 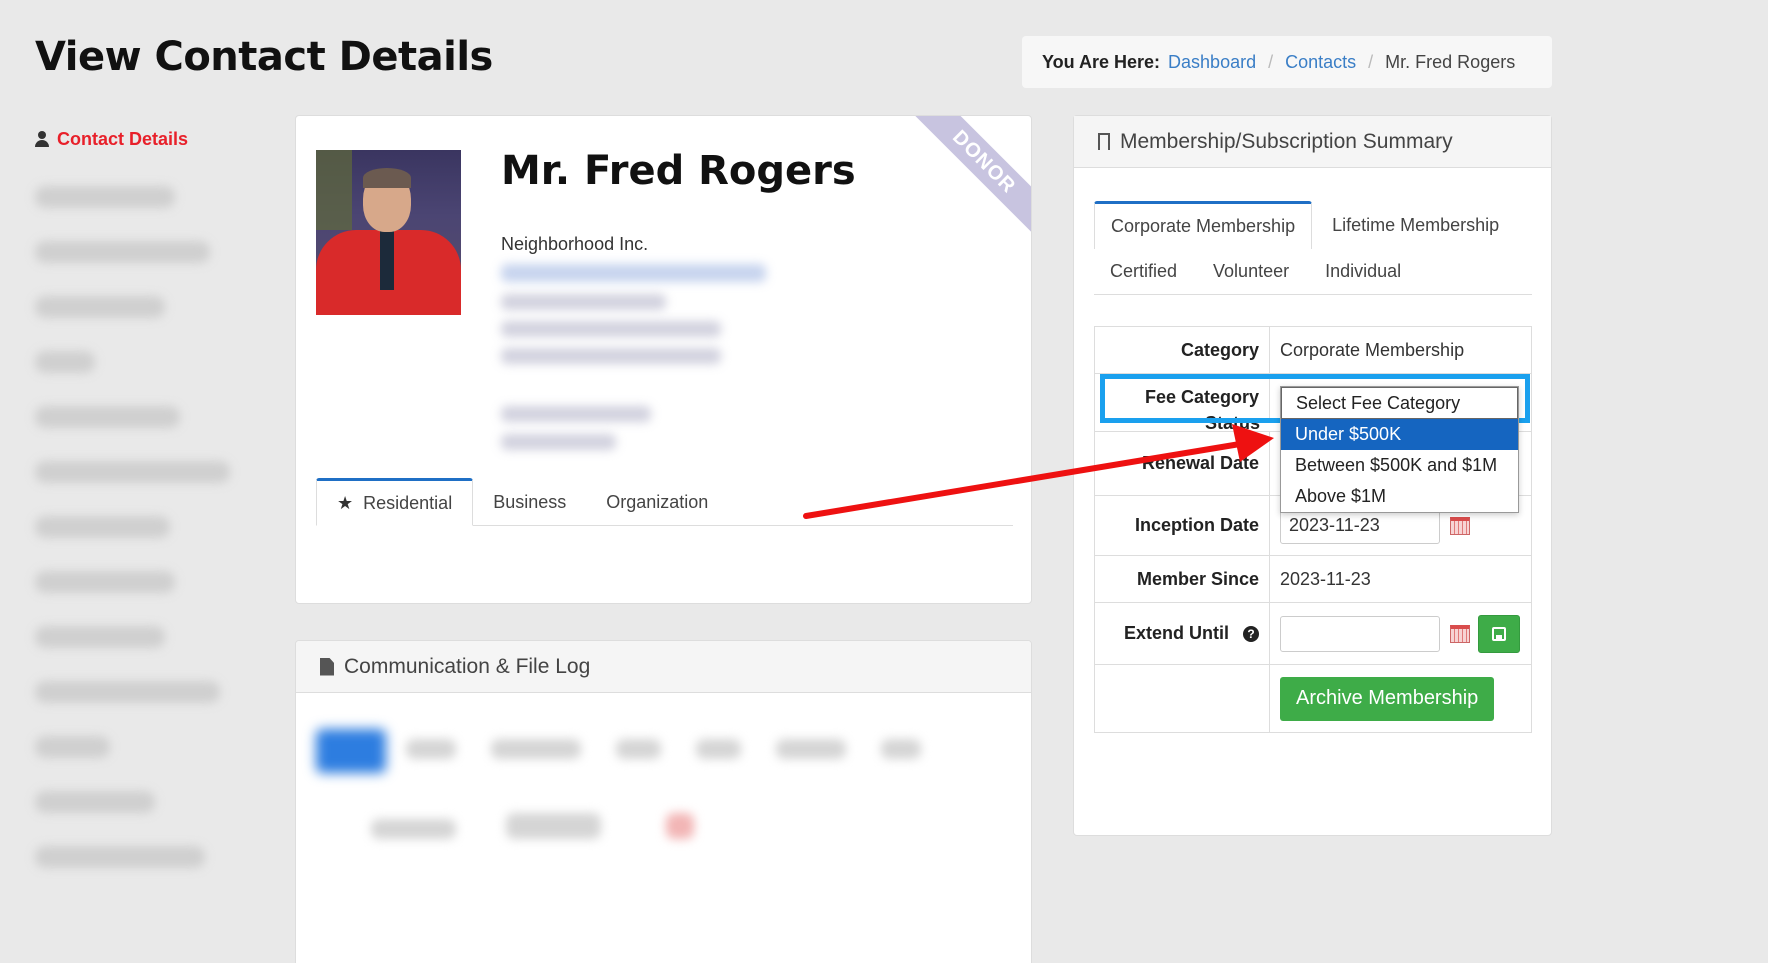 I want to click on donor-ribbon: DONOR, so click(x=971, y=175).